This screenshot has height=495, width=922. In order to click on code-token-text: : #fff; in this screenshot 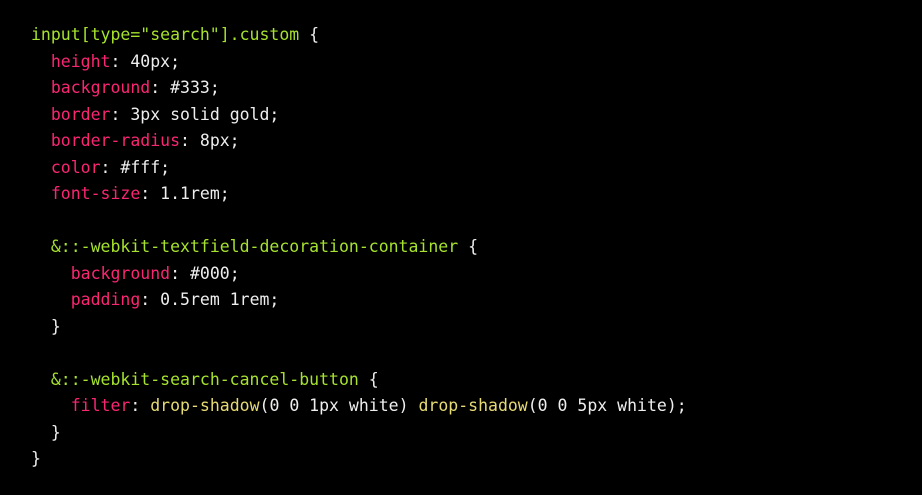, I will do `click(135, 167)`.